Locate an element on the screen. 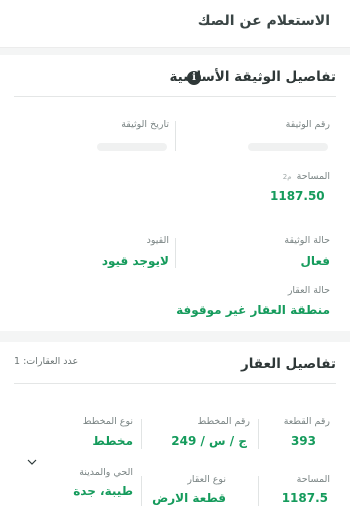  page-header: الاستعلام عن الصك is located at coordinates (175, 24).